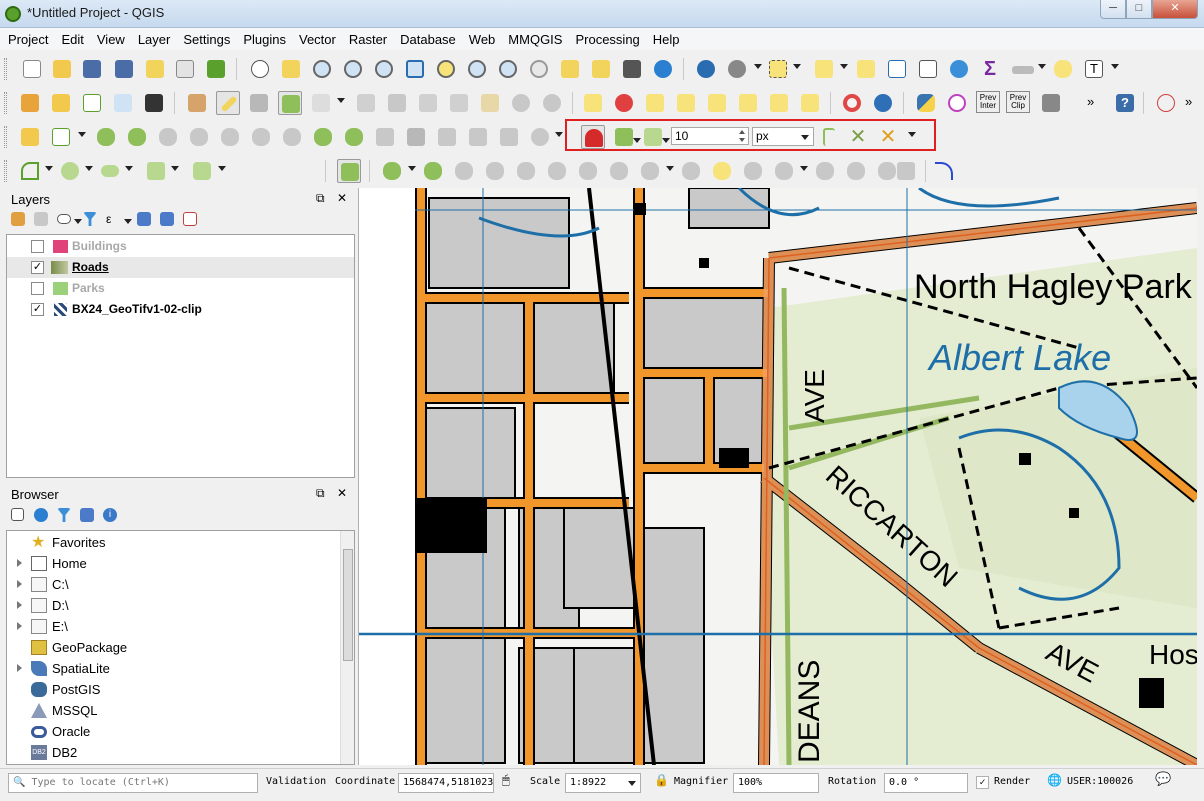 This screenshot has width=1204, height=801. What do you see at coordinates (347, 647) in the screenshot?
I see `browser-scrollbar` at bounding box center [347, 647].